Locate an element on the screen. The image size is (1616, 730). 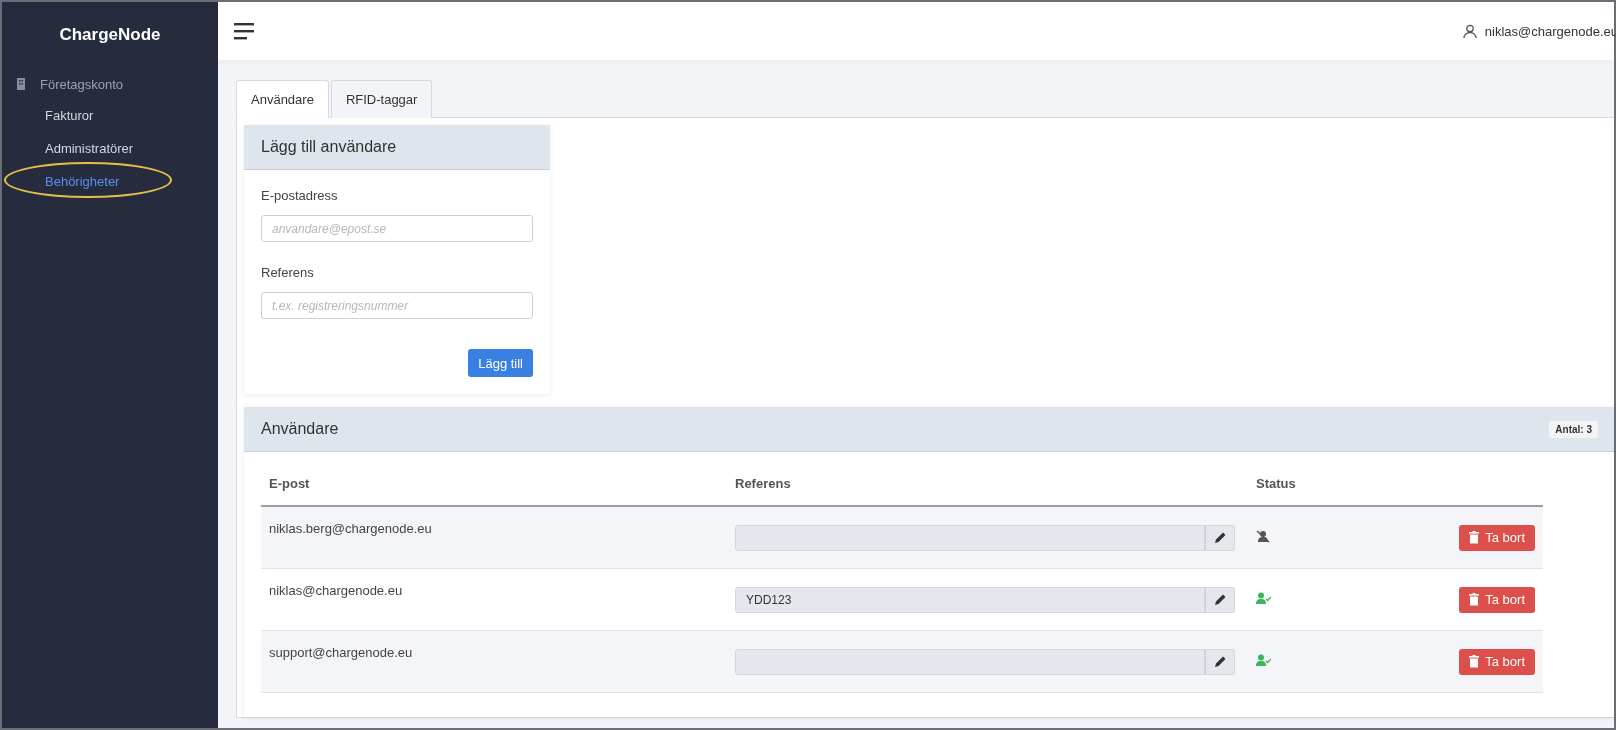
table-cell: niklas@chargenode.eu is located at coordinates (494, 599).